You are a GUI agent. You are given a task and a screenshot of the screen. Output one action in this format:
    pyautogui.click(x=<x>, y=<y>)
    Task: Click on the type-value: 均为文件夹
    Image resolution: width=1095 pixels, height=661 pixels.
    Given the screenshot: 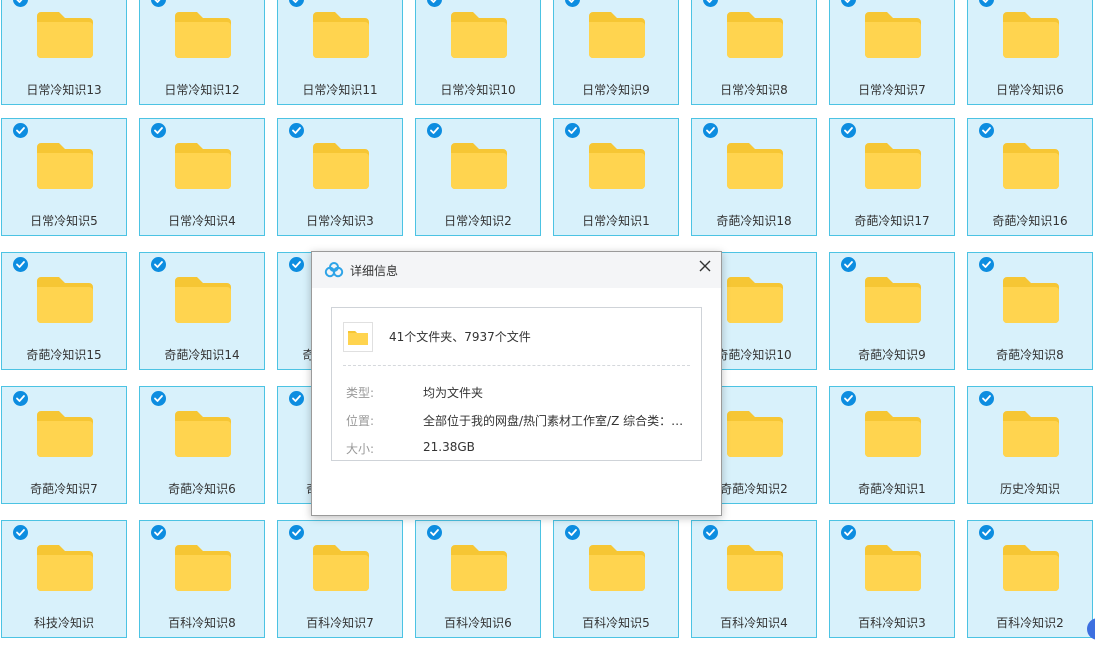 What is the action you would take?
    pyautogui.click(x=453, y=393)
    